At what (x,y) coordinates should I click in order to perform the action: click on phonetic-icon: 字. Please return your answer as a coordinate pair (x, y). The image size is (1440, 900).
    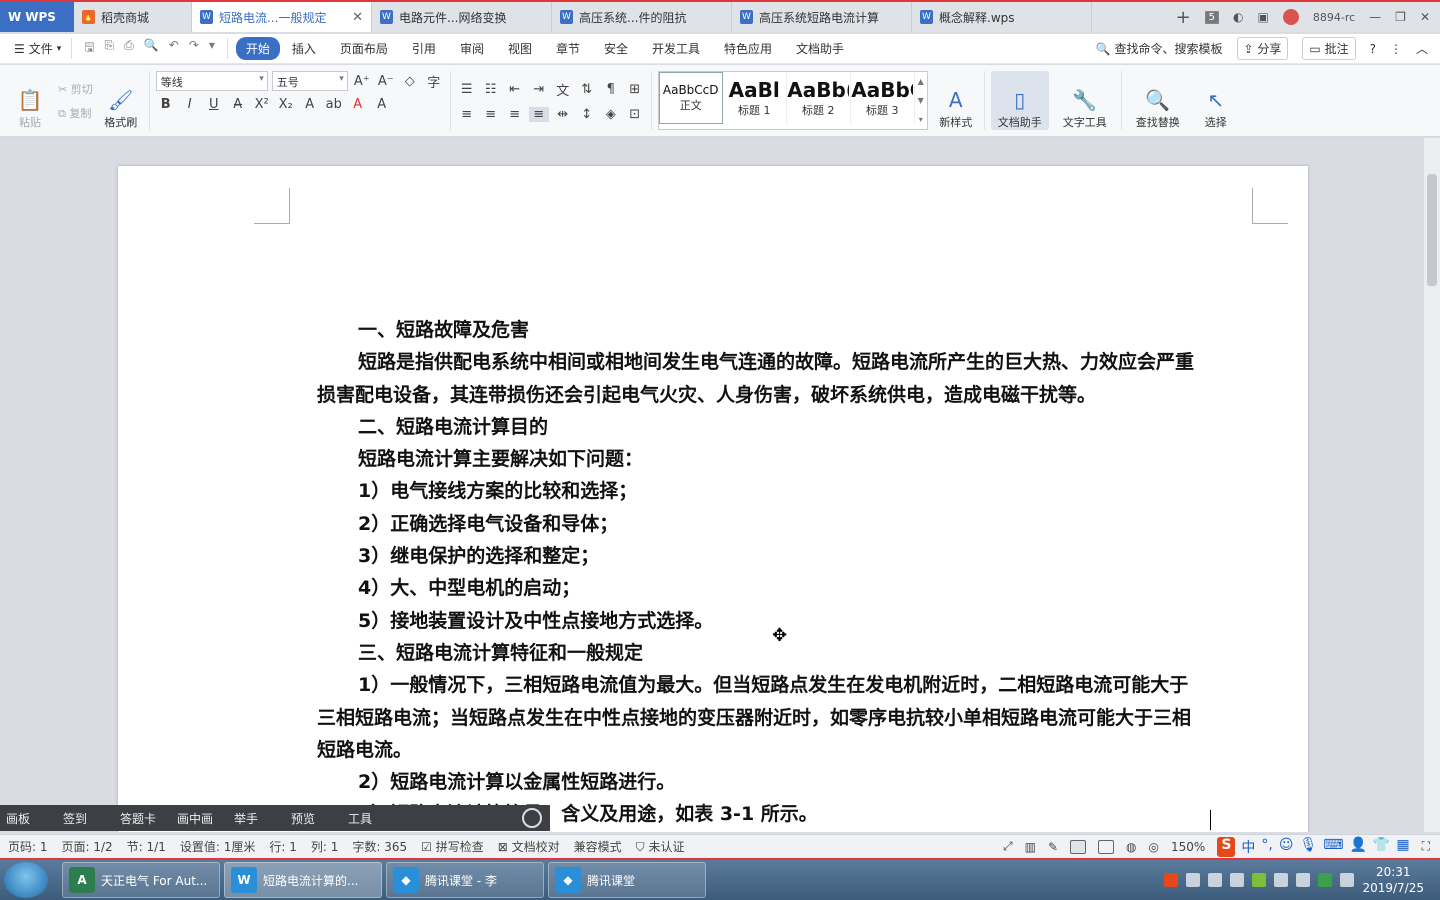
    Looking at the image, I should click on (434, 81).